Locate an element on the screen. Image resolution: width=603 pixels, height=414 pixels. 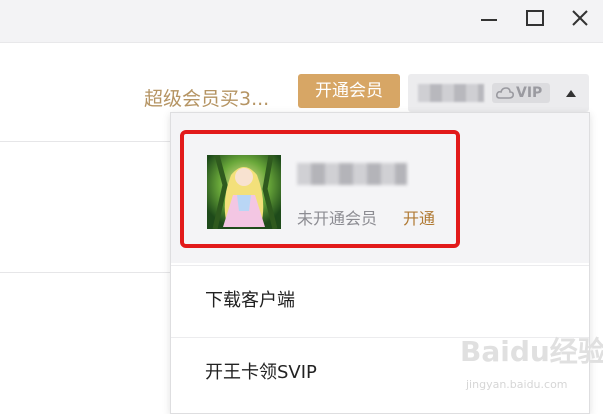
close-icon is located at coordinates (580, 18).